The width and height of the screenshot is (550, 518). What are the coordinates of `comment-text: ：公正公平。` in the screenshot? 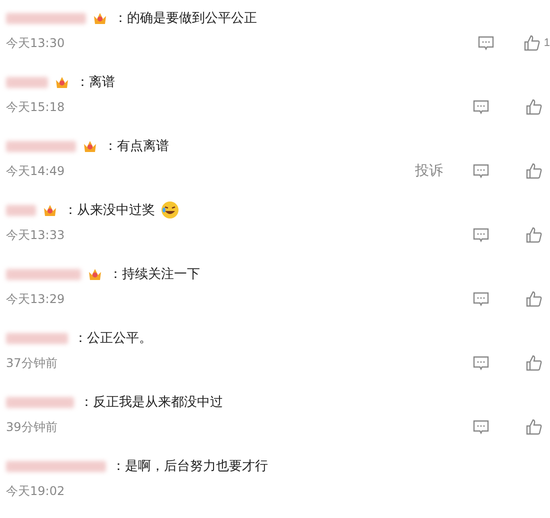 It's located at (113, 338).